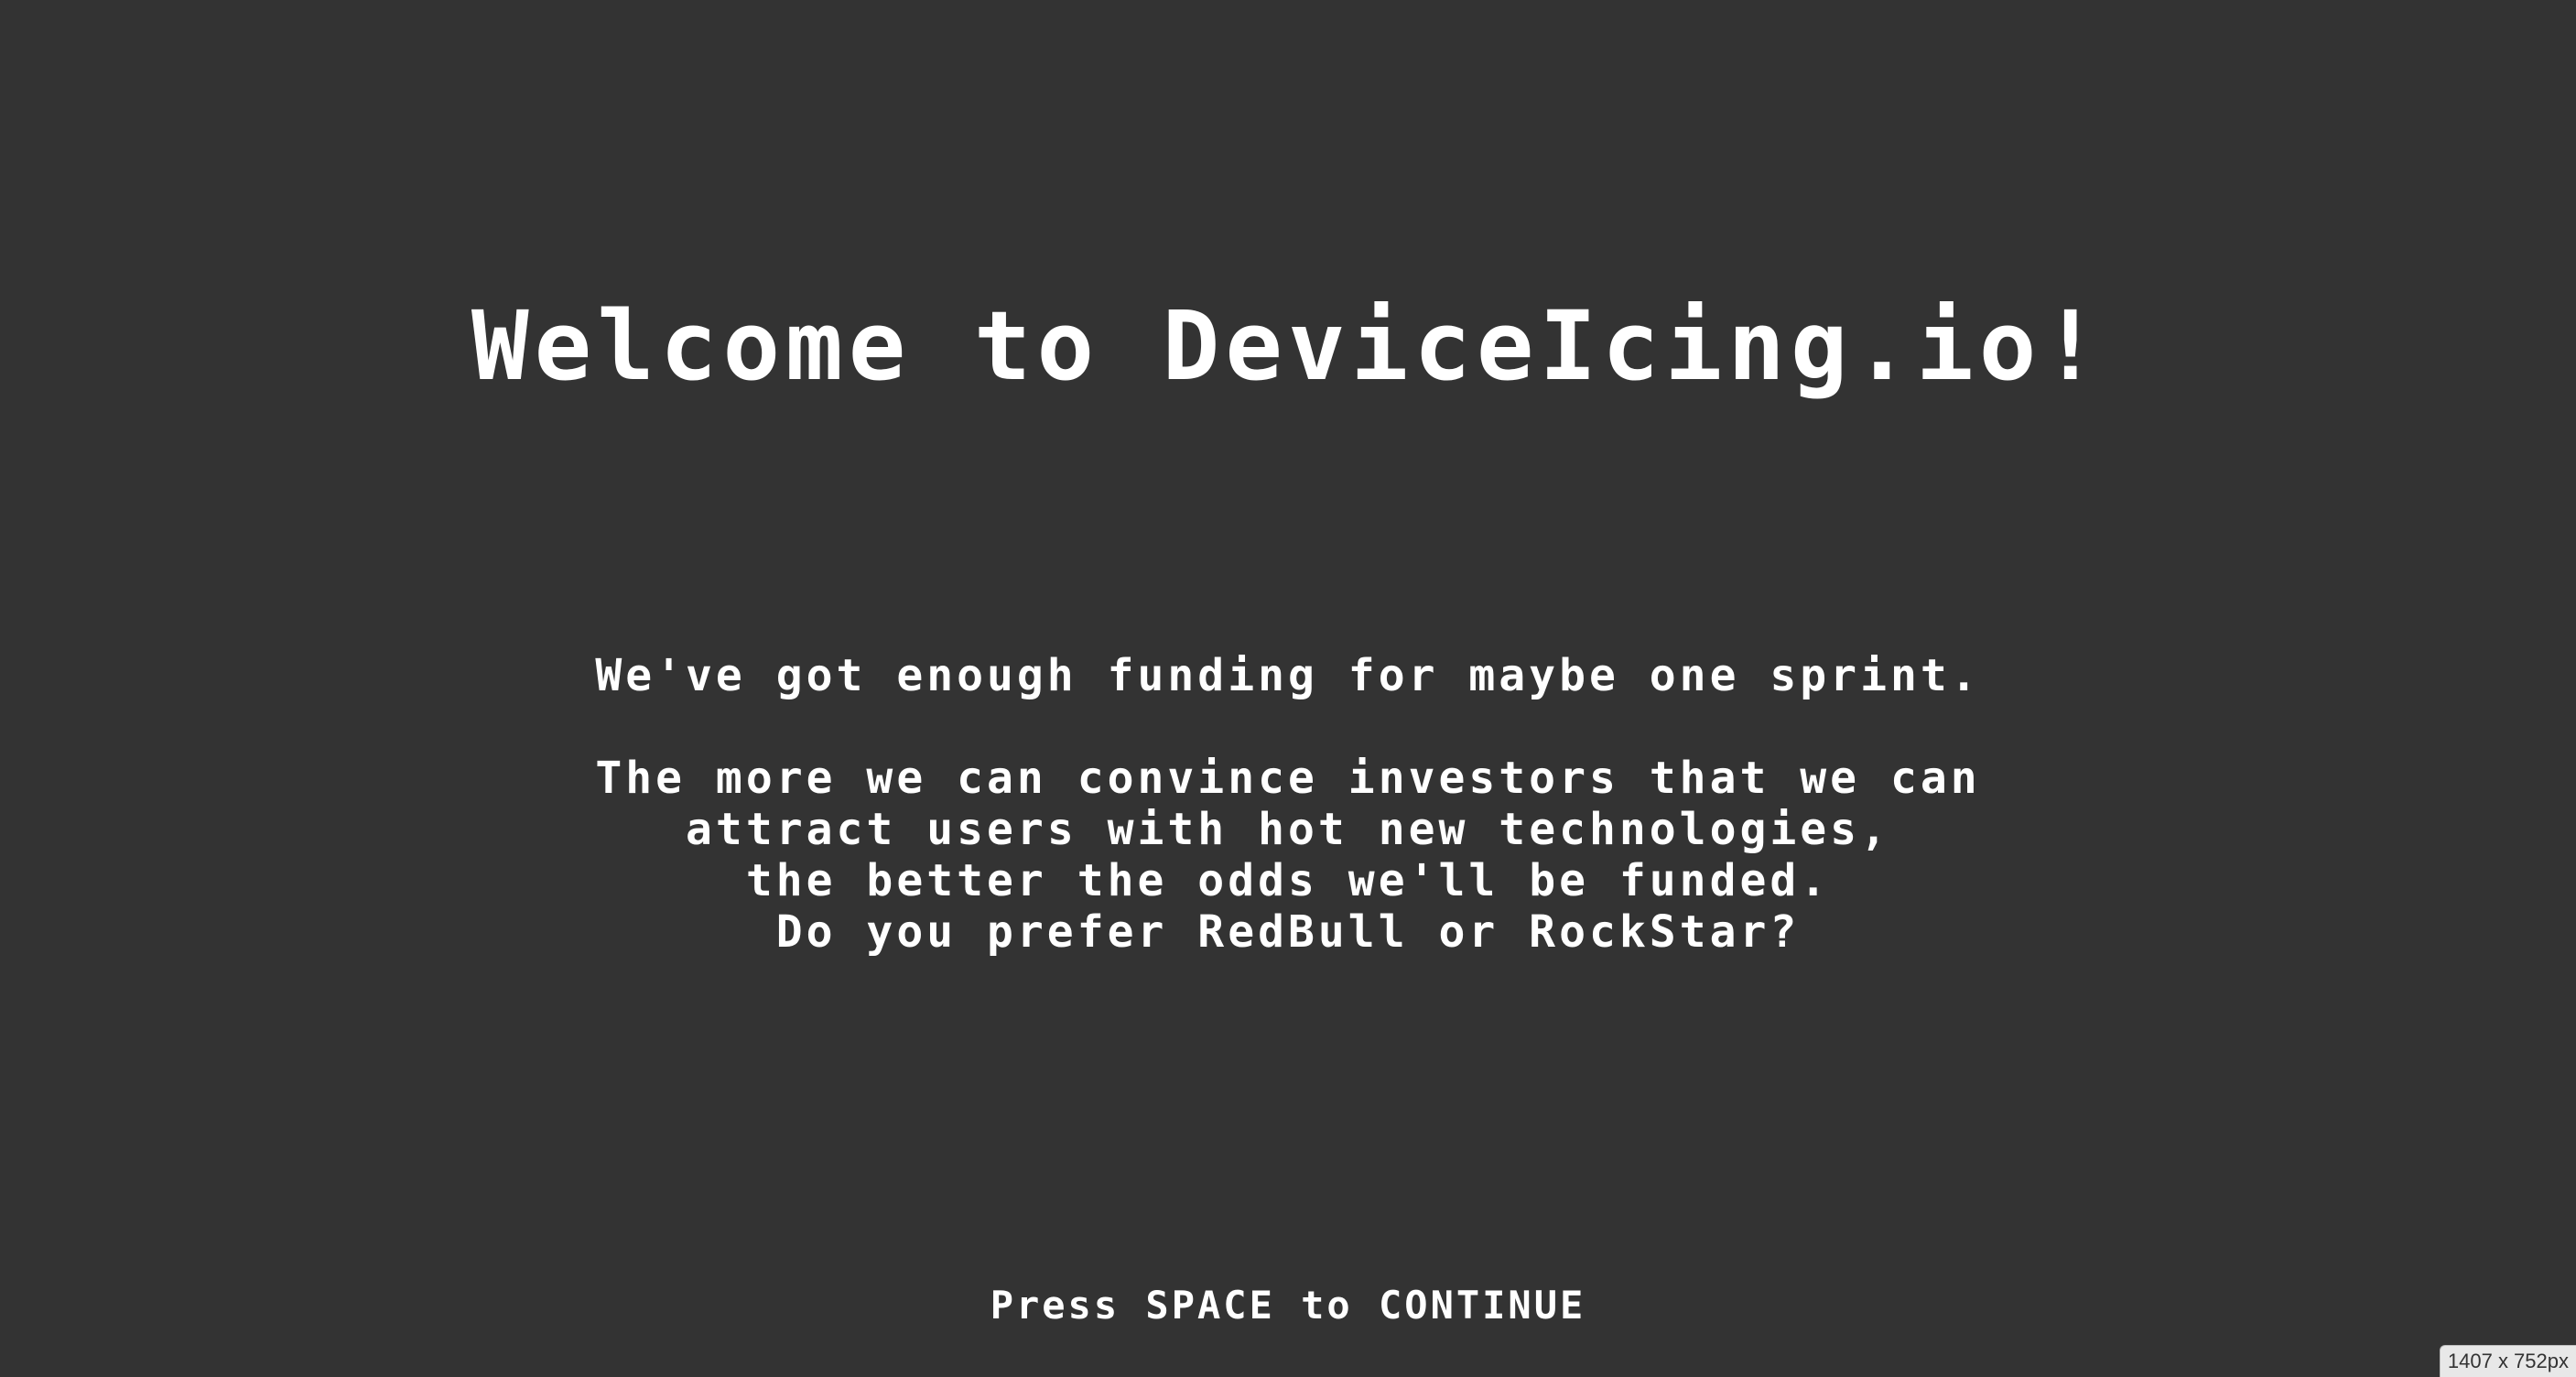 This screenshot has height=1377, width=2576. What do you see at coordinates (1288, 346) in the screenshot?
I see `welcome-title: Welcome to DeviceIcing.io!` at bounding box center [1288, 346].